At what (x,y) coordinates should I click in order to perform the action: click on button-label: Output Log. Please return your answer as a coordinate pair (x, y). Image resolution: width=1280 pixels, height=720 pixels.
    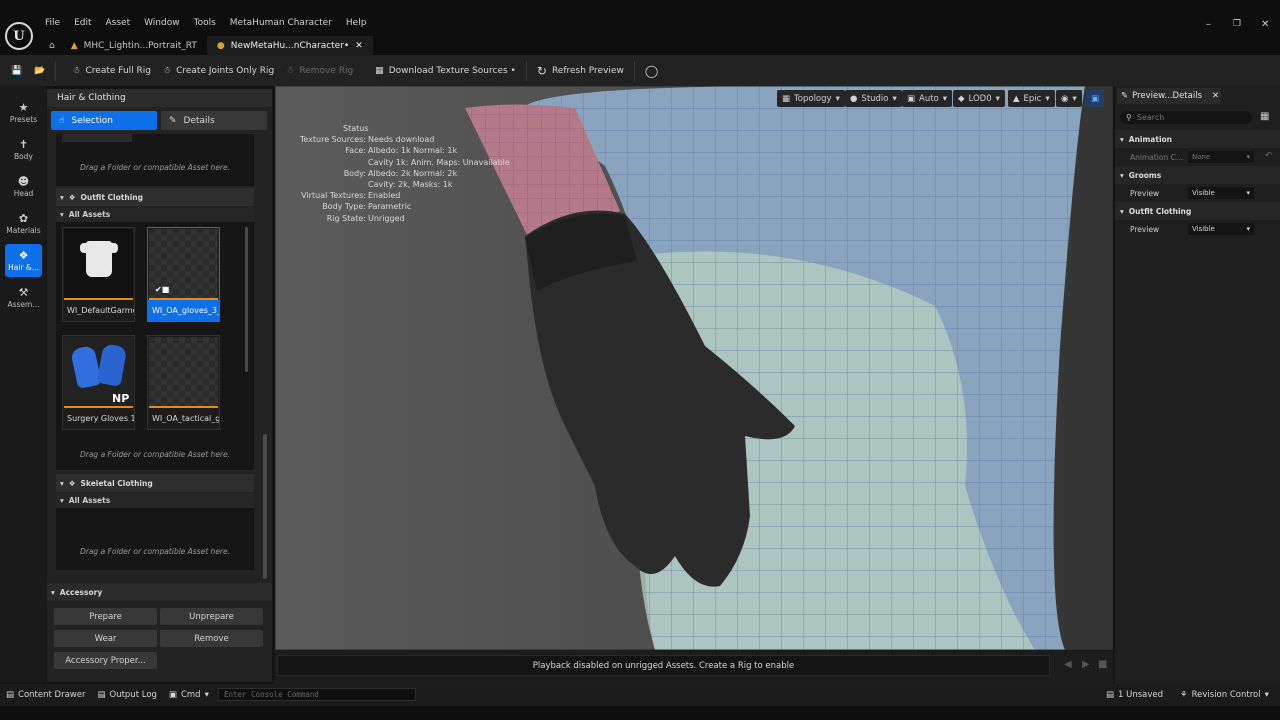
    Looking at the image, I should click on (133, 695).